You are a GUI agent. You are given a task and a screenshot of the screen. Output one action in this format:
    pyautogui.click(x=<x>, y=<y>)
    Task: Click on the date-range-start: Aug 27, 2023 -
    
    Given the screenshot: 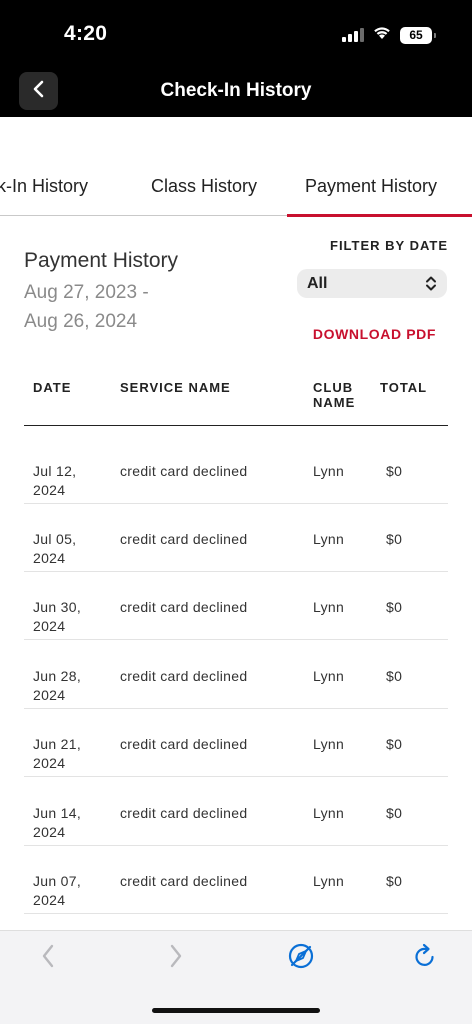 What is the action you would take?
    pyautogui.click(x=86, y=292)
    